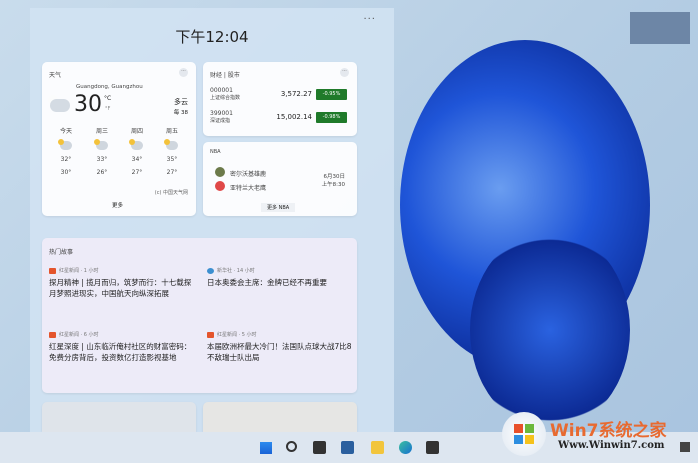 The height and width of the screenshot is (463, 698). What do you see at coordinates (611, 445) in the screenshot?
I see `watermark-url: Www.Winwin7.com` at bounding box center [611, 445].